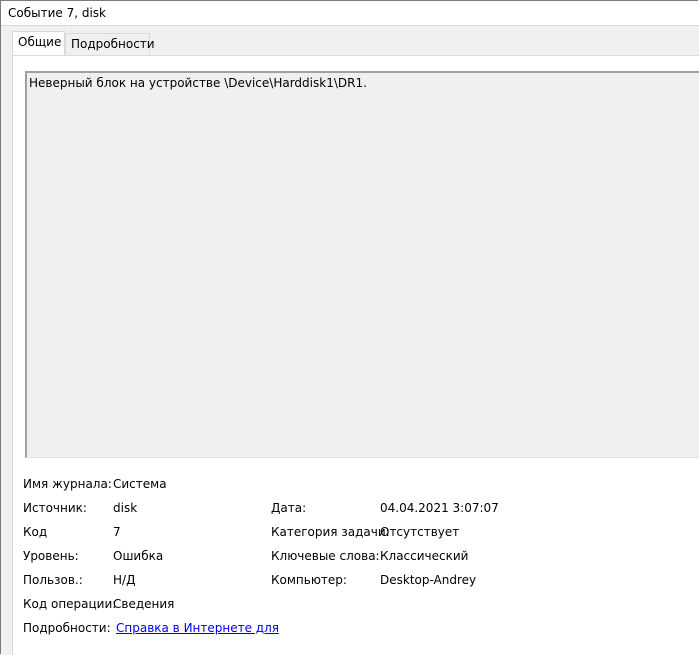  What do you see at coordinates (125, 508) in the screenshot?
I see `source-value: disk` at bounding box center [125, 508].